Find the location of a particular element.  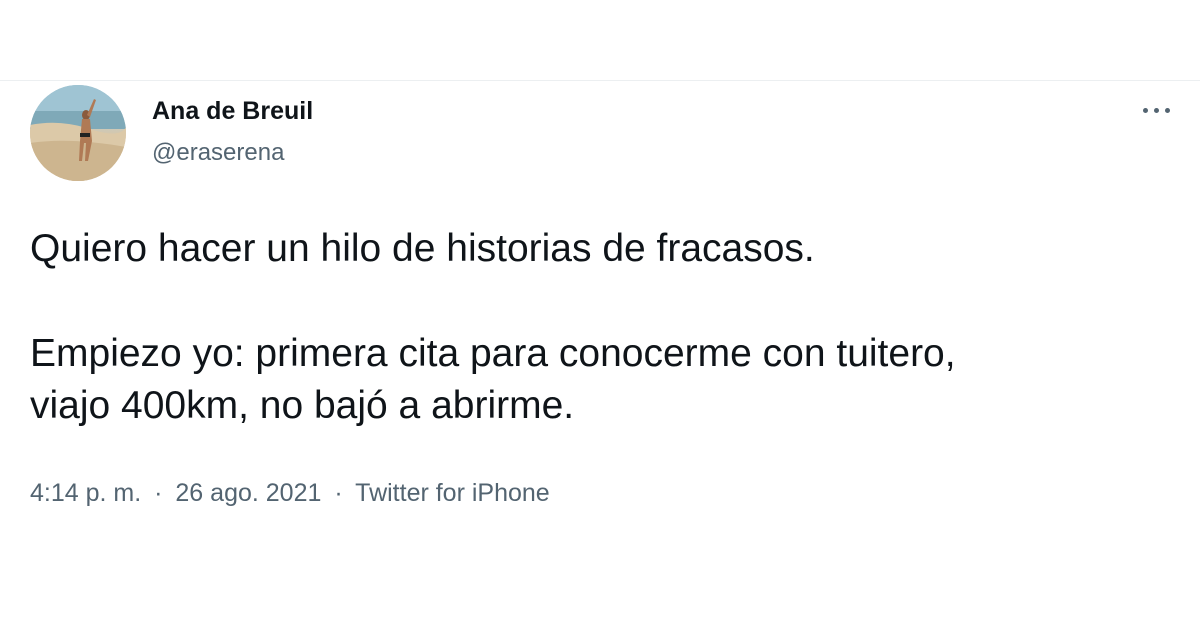

tweet-time-link: 4:14 p. m. is located at coordinates (85, 493).